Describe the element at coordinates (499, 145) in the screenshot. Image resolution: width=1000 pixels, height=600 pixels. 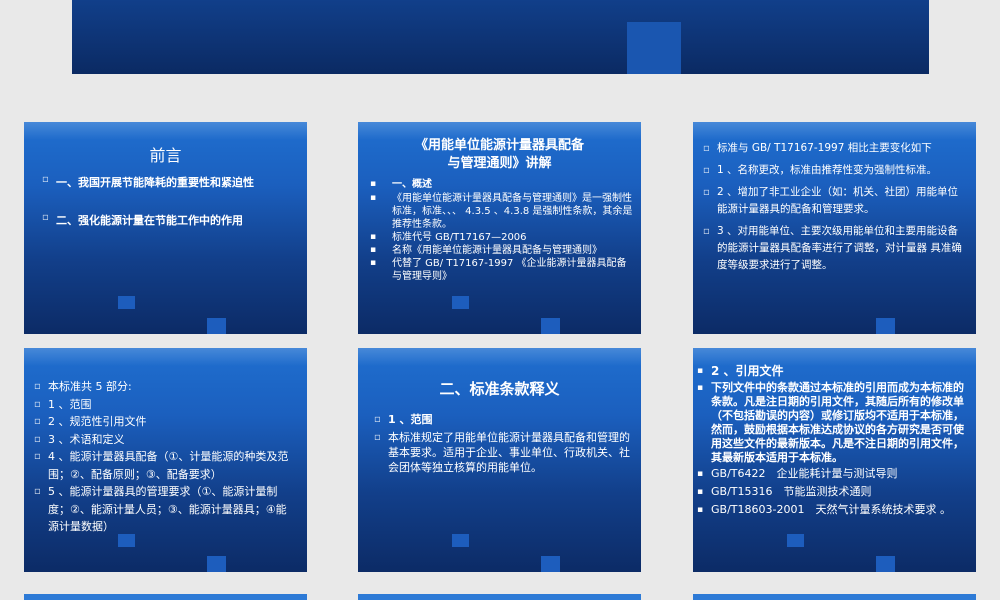
I see `slide-title-line-1: 《用能单位能源计量器具配备` at that location.